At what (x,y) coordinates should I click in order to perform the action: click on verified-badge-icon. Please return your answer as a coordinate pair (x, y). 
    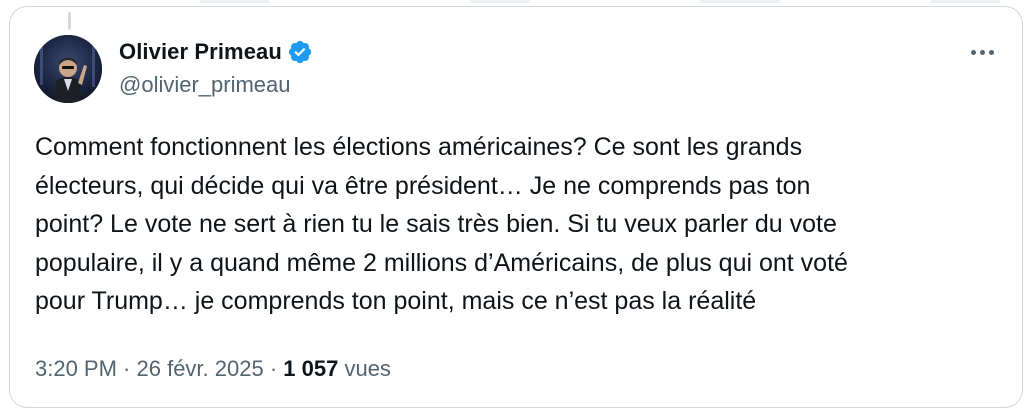
    Looking at the image, I should click on (300, 52).